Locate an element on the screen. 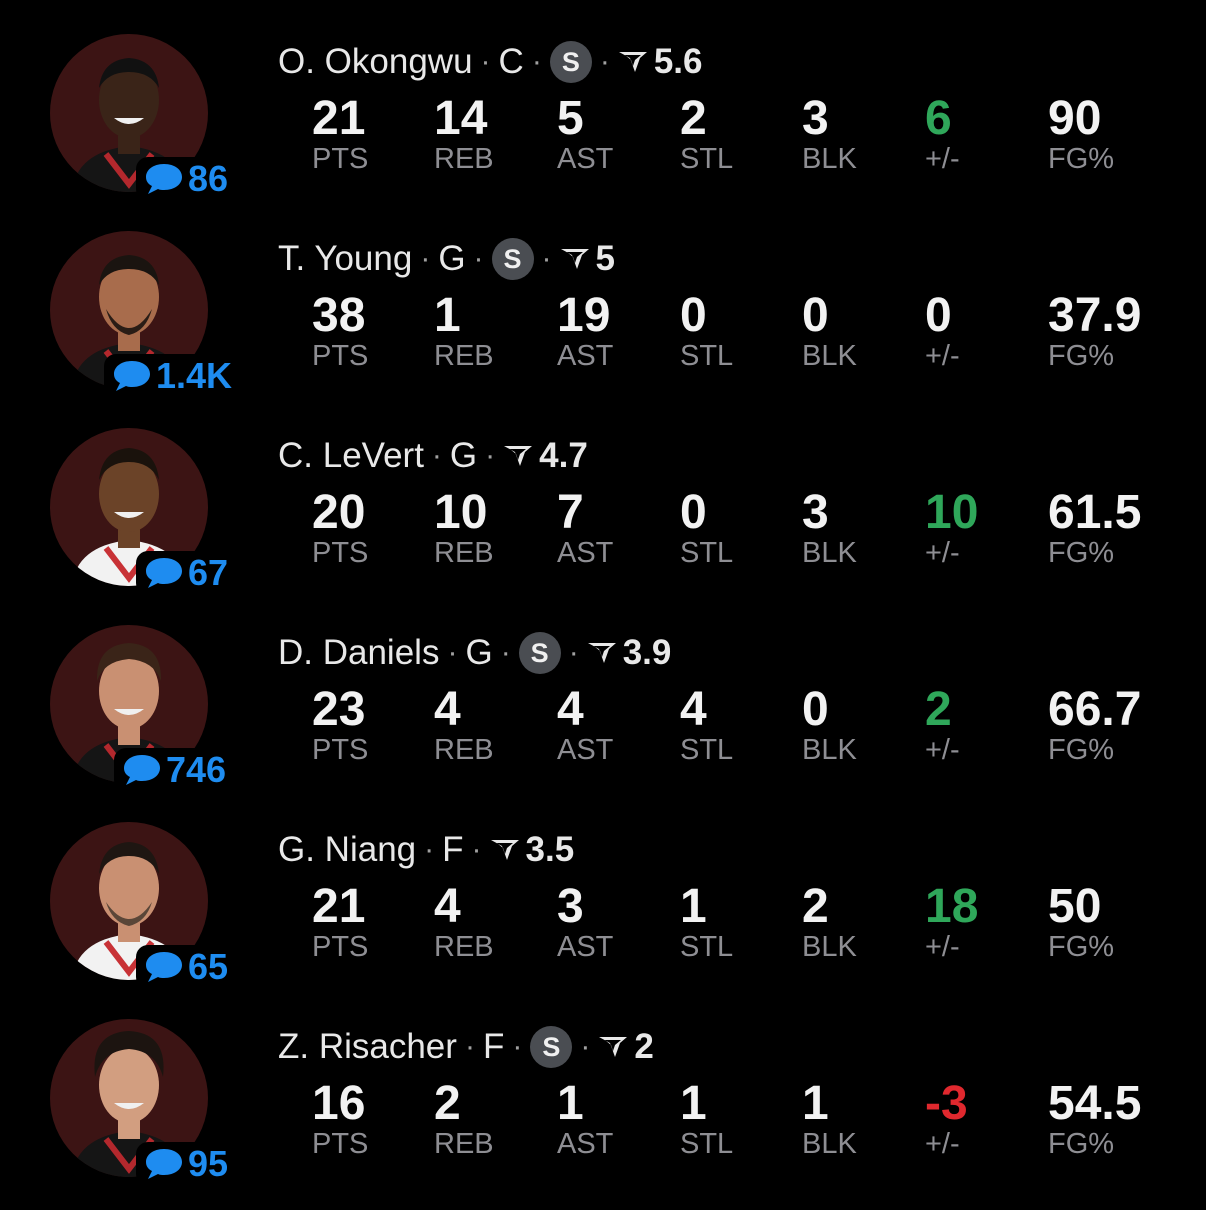 The image size is (1206, 1210). stat-value: 5 is located at coordinates (570, 118).